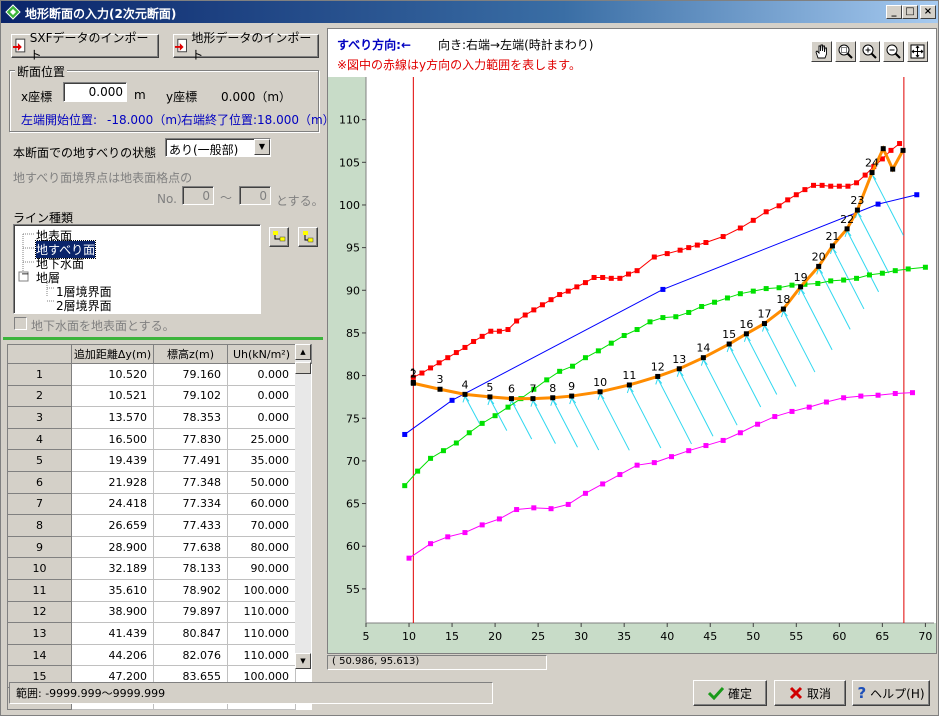 This screenshot has height=716, width=939. I want to click on scroll-up-icon: ▲, so click(303, 352).